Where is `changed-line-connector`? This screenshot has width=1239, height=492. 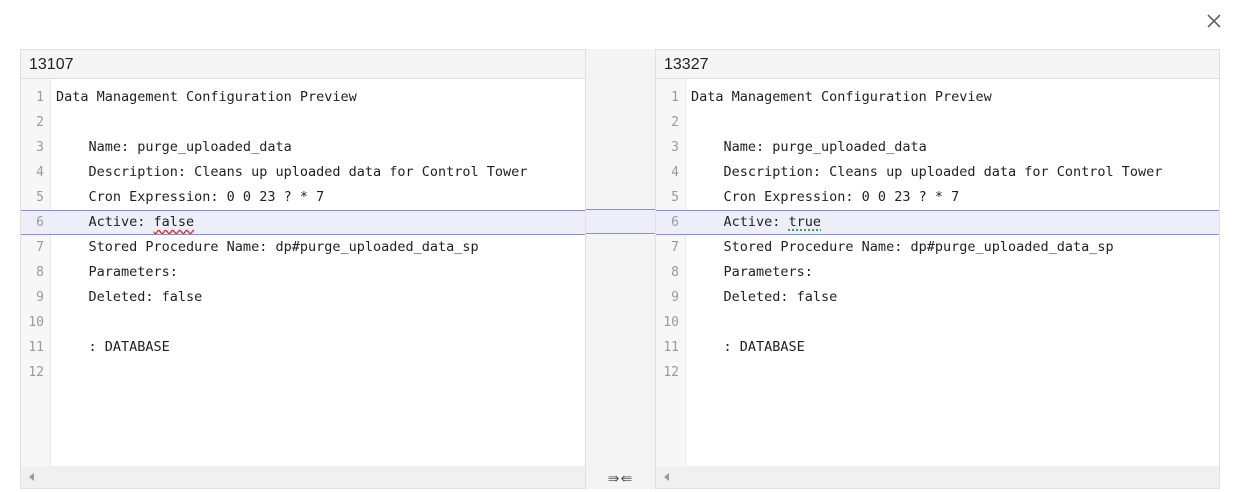
changed-line-connector is located at coordinates (620, 221).